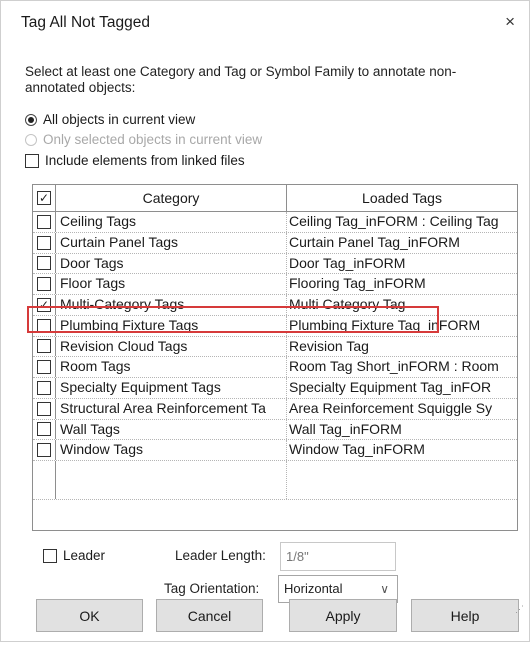 Image resolution: width=530 pixels, height=657 pixels. What do you see at coordinates (212, 588) in the screenshot?
I see `tag-orientation-label: Tag Orientation:` at bounding box center [212, 588].